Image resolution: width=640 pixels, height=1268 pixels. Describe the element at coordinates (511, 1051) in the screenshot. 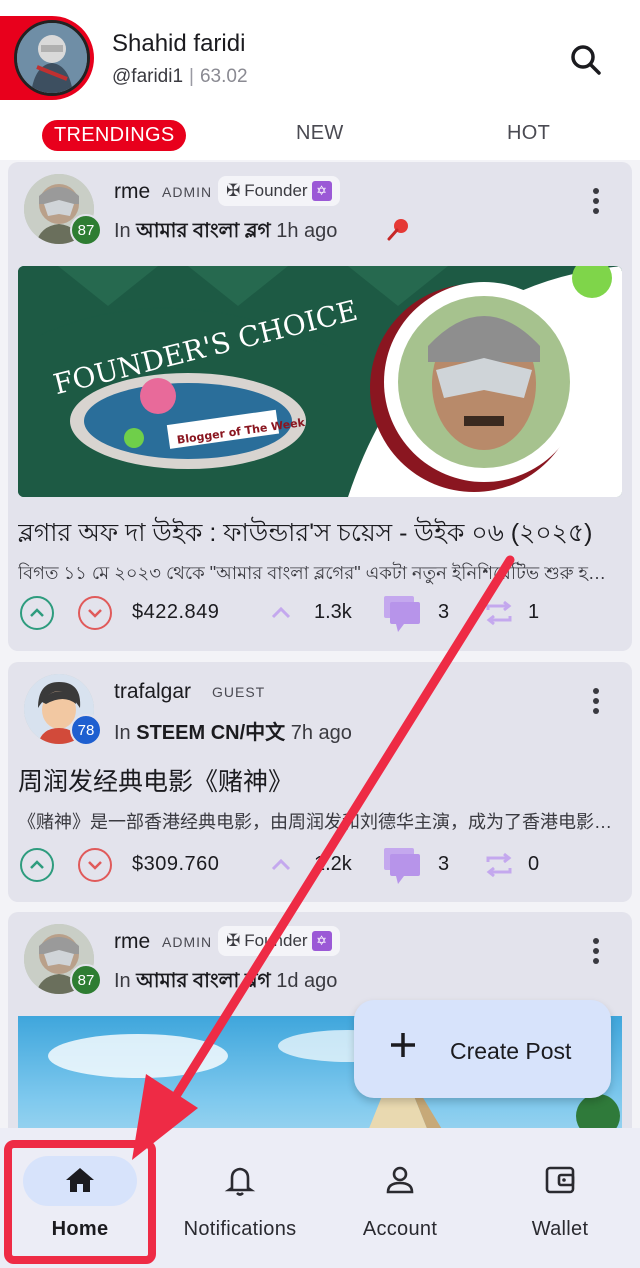

I see `create-post-label: Create Post` at that location.